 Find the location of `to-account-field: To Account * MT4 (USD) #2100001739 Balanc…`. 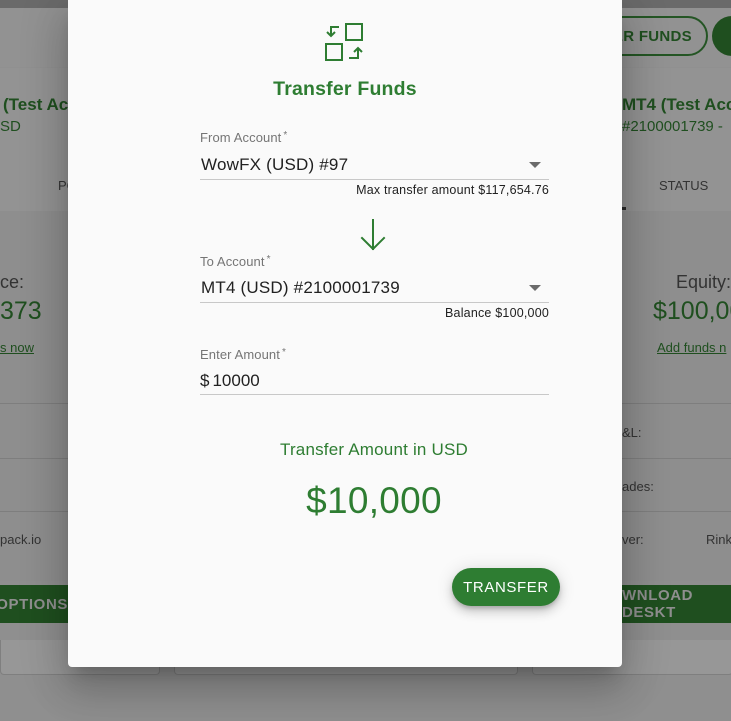

to-account-field: To Account * MT4 (USD) #2100001739 Balanc… is located at coordinates (374, 287).